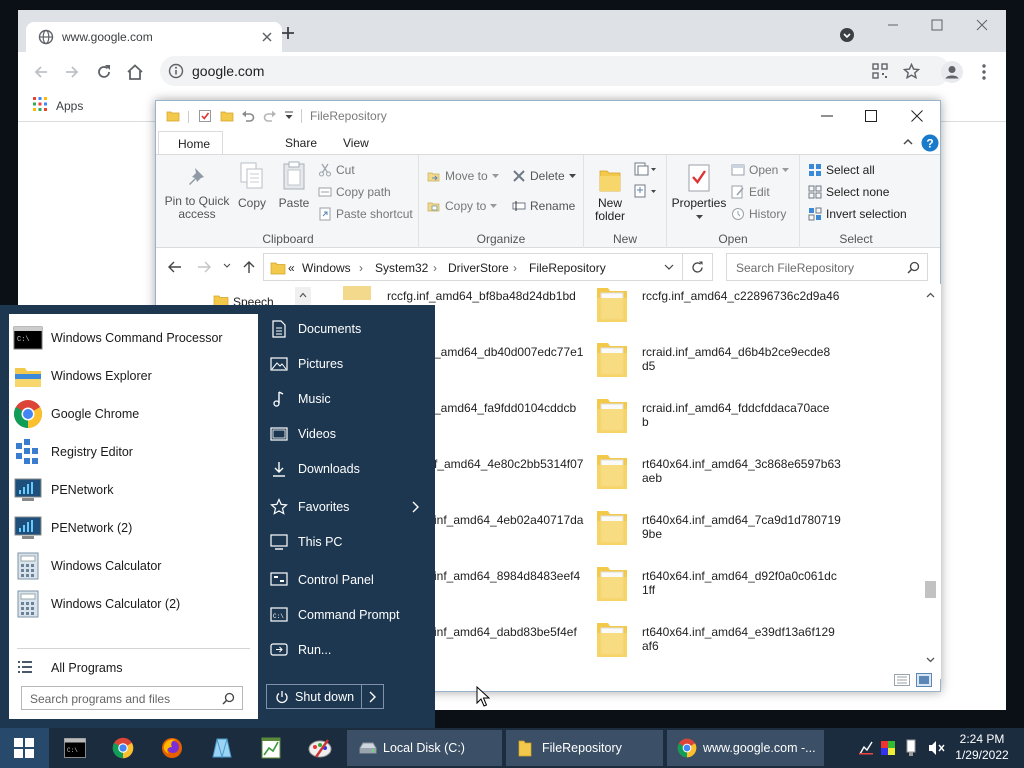 This screenshot has width=1024, height=768. What do you see at coordinates (736, 359) in the screenshot?
I see `file-name: rcraid.inf_amd64_d6b4b2ce9ecde8 d5` at bounding box center [736, 359].